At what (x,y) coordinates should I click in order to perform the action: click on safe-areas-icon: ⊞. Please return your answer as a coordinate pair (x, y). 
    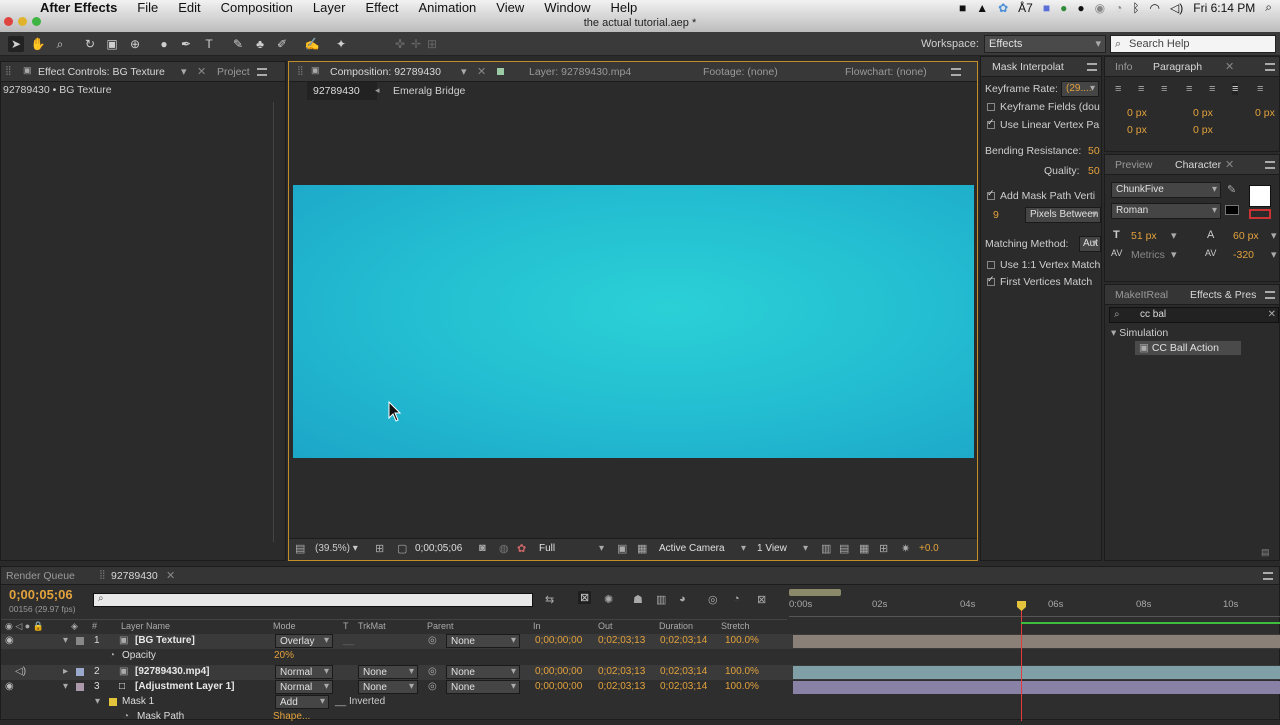
    Looking at the image, I should click on (379, 548).